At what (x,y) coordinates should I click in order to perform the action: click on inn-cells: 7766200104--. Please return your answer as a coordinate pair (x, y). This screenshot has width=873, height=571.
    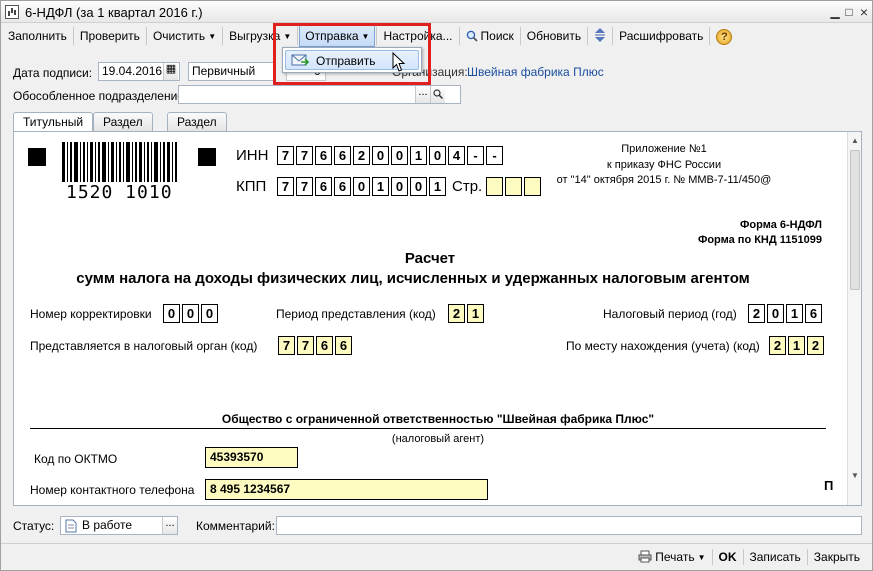
    Looking at the image, I should click on (391, 155).